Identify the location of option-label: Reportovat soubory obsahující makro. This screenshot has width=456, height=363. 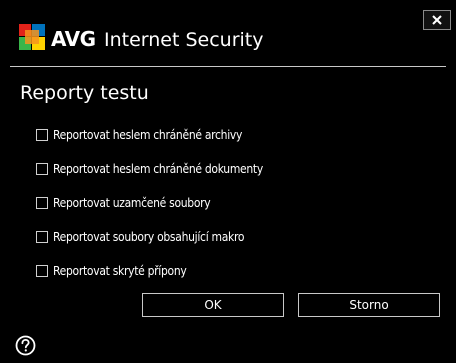
(149, 237).